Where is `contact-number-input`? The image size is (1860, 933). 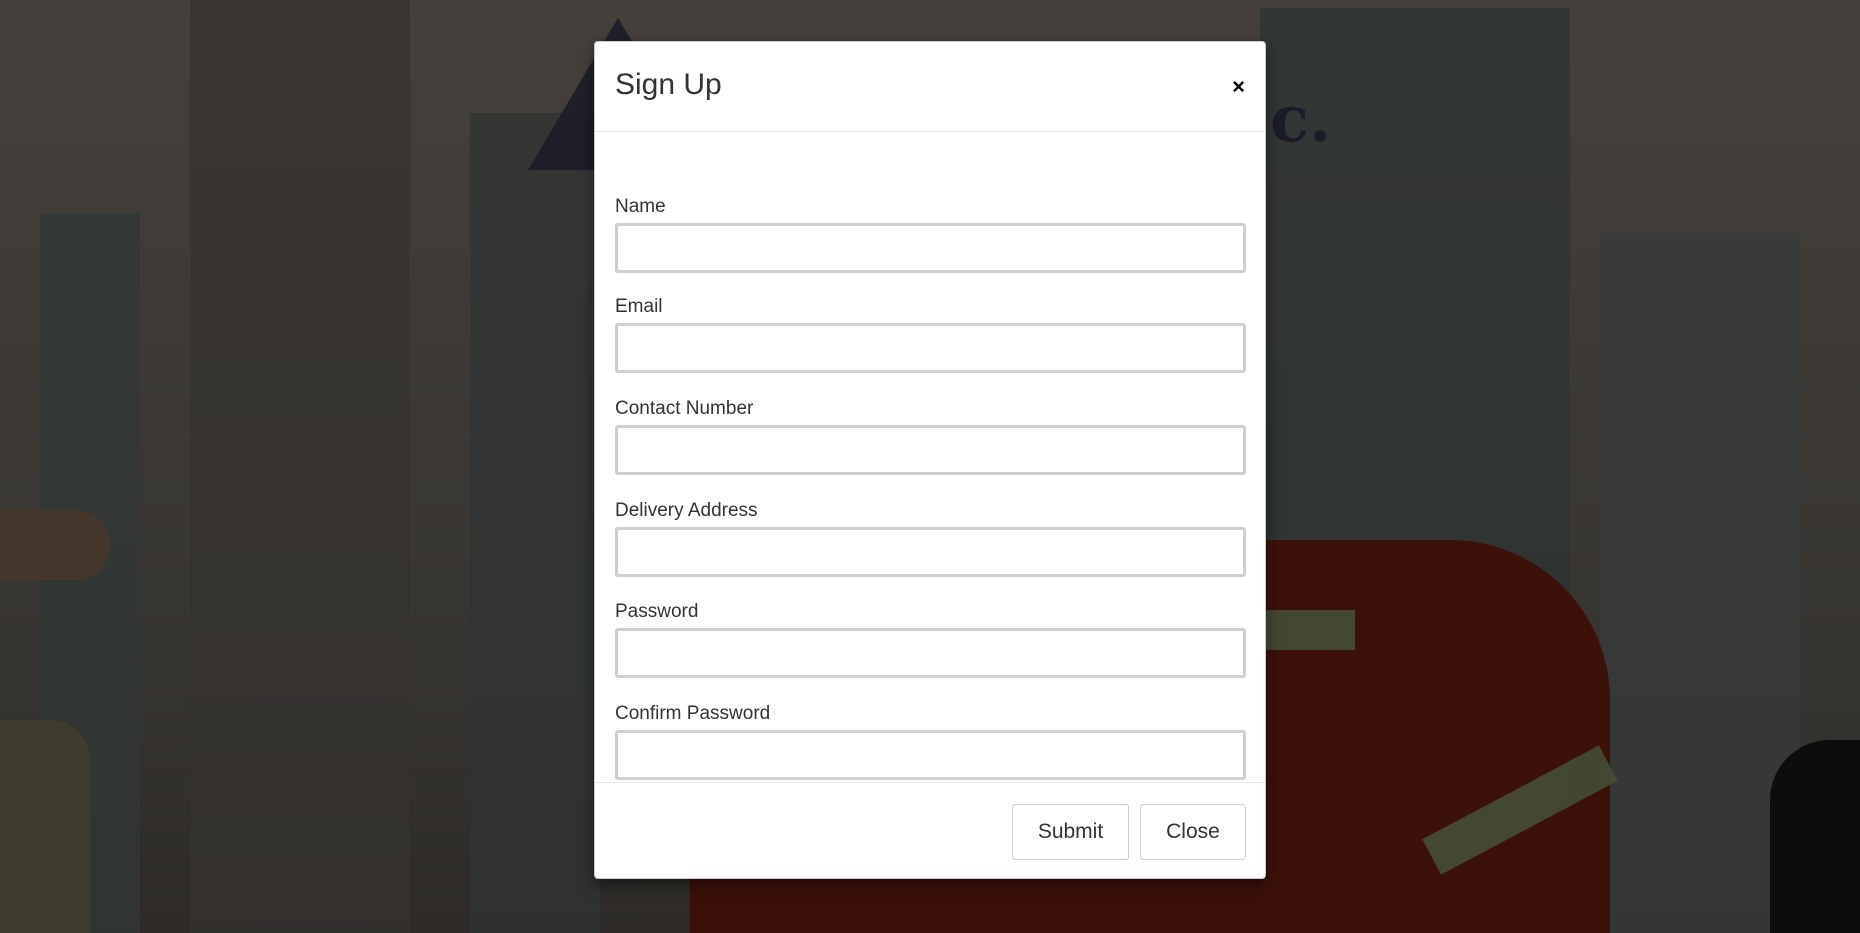 contact-number-input is located at coordinates (930, 450).